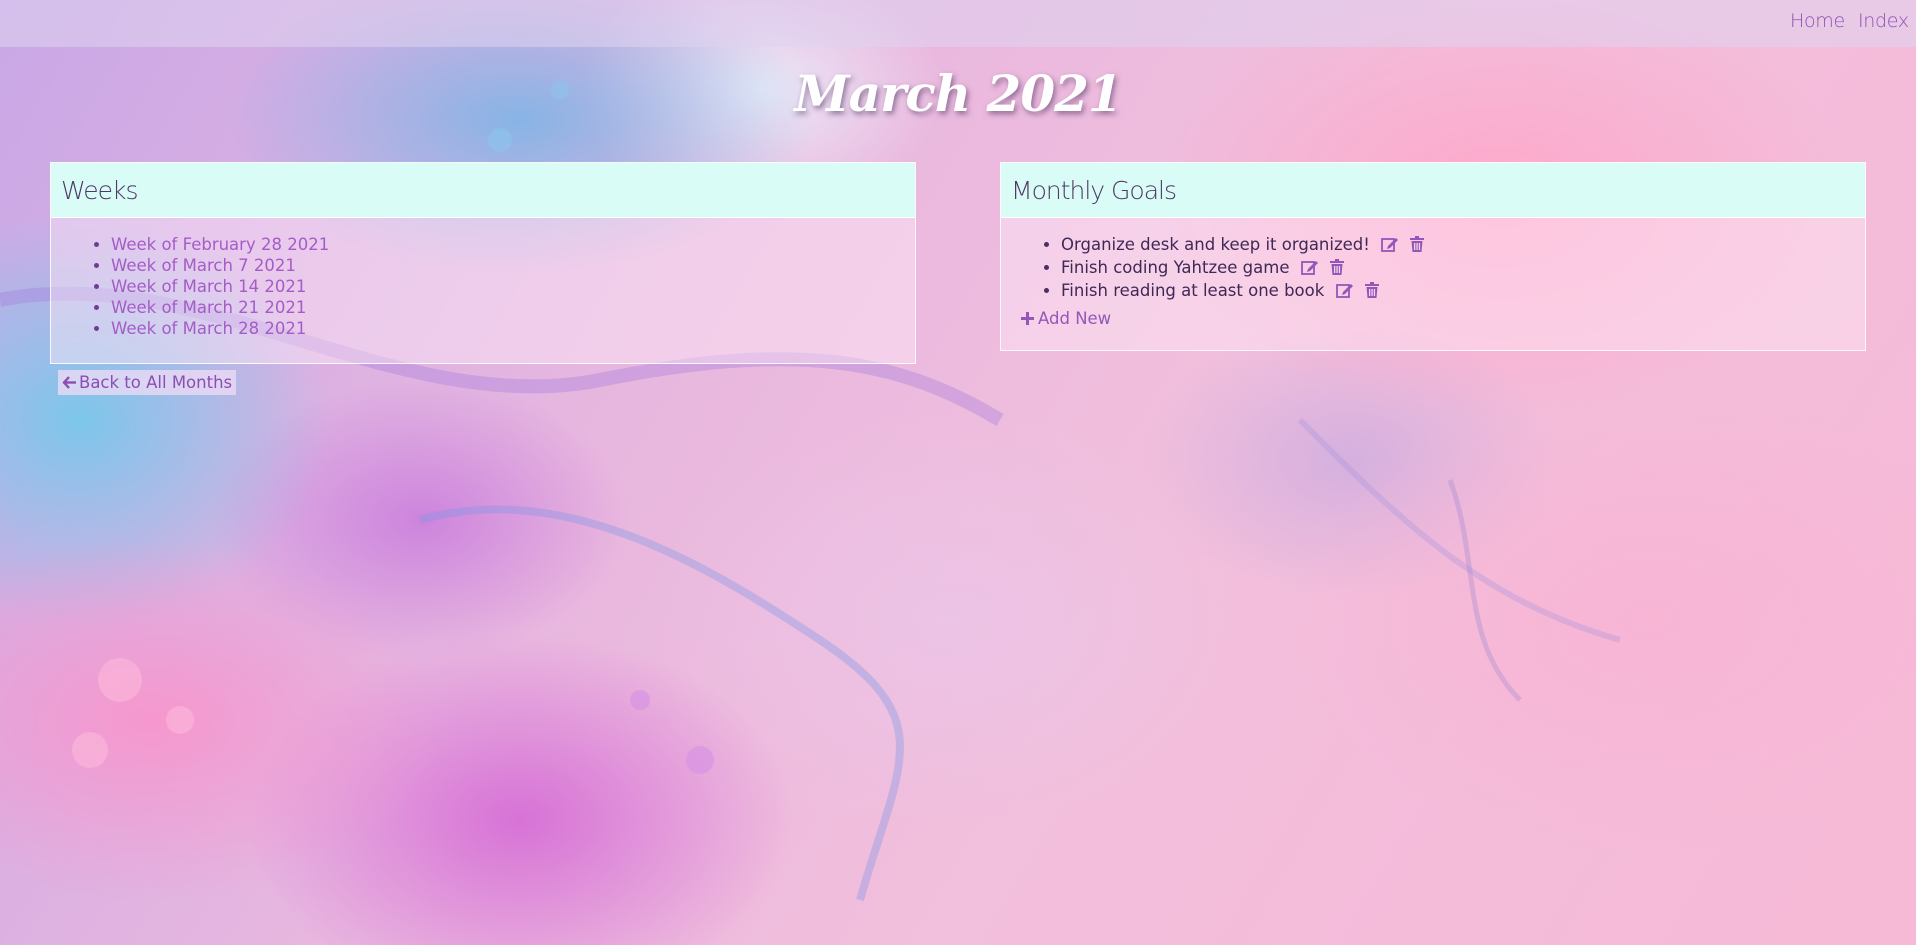 The height and width of the screenshot is (945, 1916). Describe the element at coordinates (1215, 244) in the screenshot. I see `goal-text: Organize desk and keep it organized!` at that location.